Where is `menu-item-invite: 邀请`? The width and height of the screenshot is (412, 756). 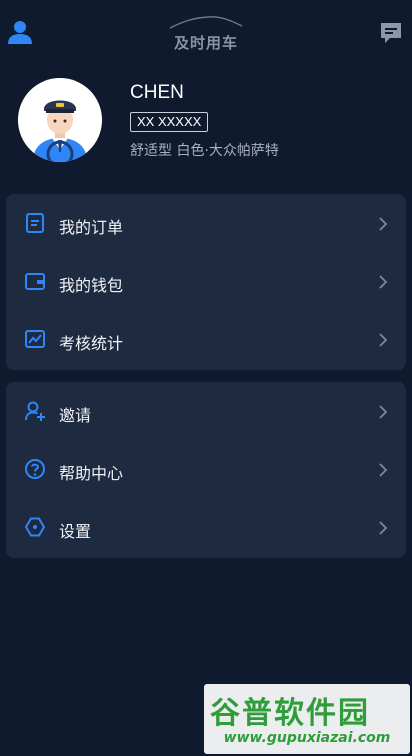
menu-item-invite: 邀请 is located at coordinates (206, 412).